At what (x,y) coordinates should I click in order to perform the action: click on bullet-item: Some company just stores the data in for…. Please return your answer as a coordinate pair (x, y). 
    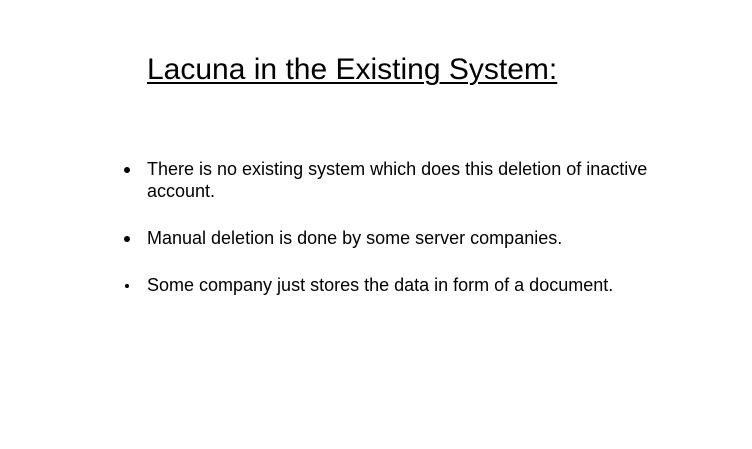
    Looking at the image, I should click on (343, 285).